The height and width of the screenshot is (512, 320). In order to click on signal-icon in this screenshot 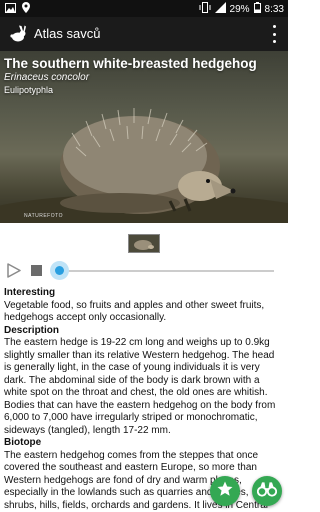, I will do `click(220, 9)`.